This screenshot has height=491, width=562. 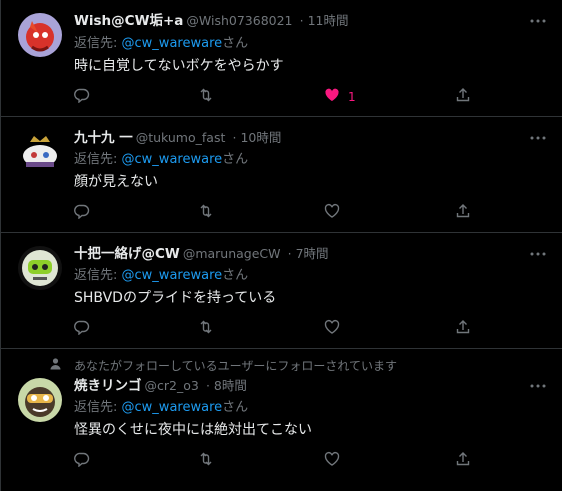 I want to click on display-name: 焼きリンゴ, so click(x=108, y=386).